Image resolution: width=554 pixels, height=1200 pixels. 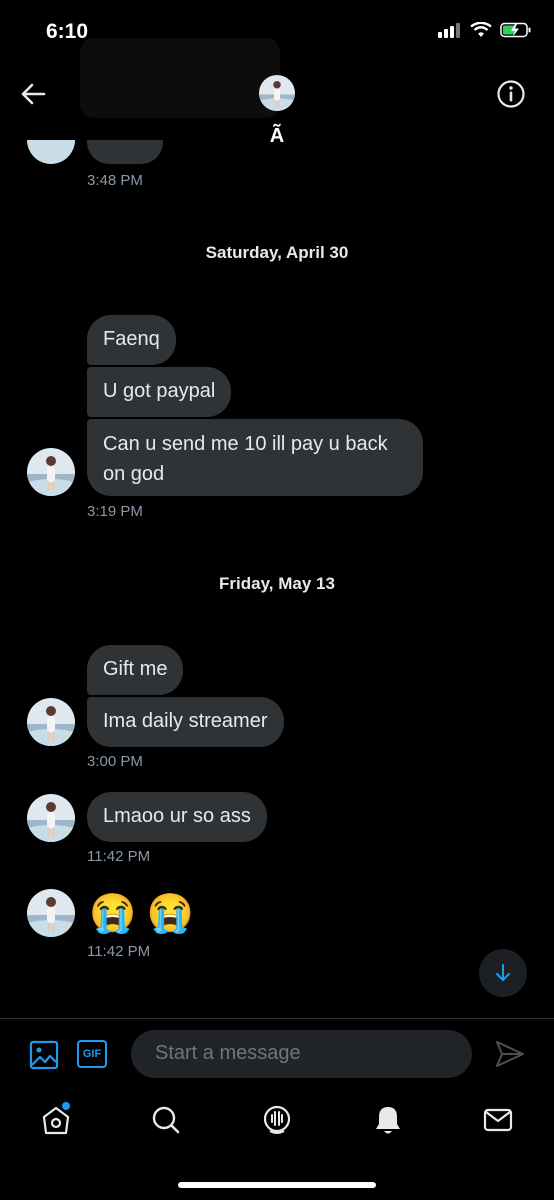 What do you see at coordinates (450, 30) in the screenshot?
I see `cellular-signal-icon` at bounding box center [450, 30].